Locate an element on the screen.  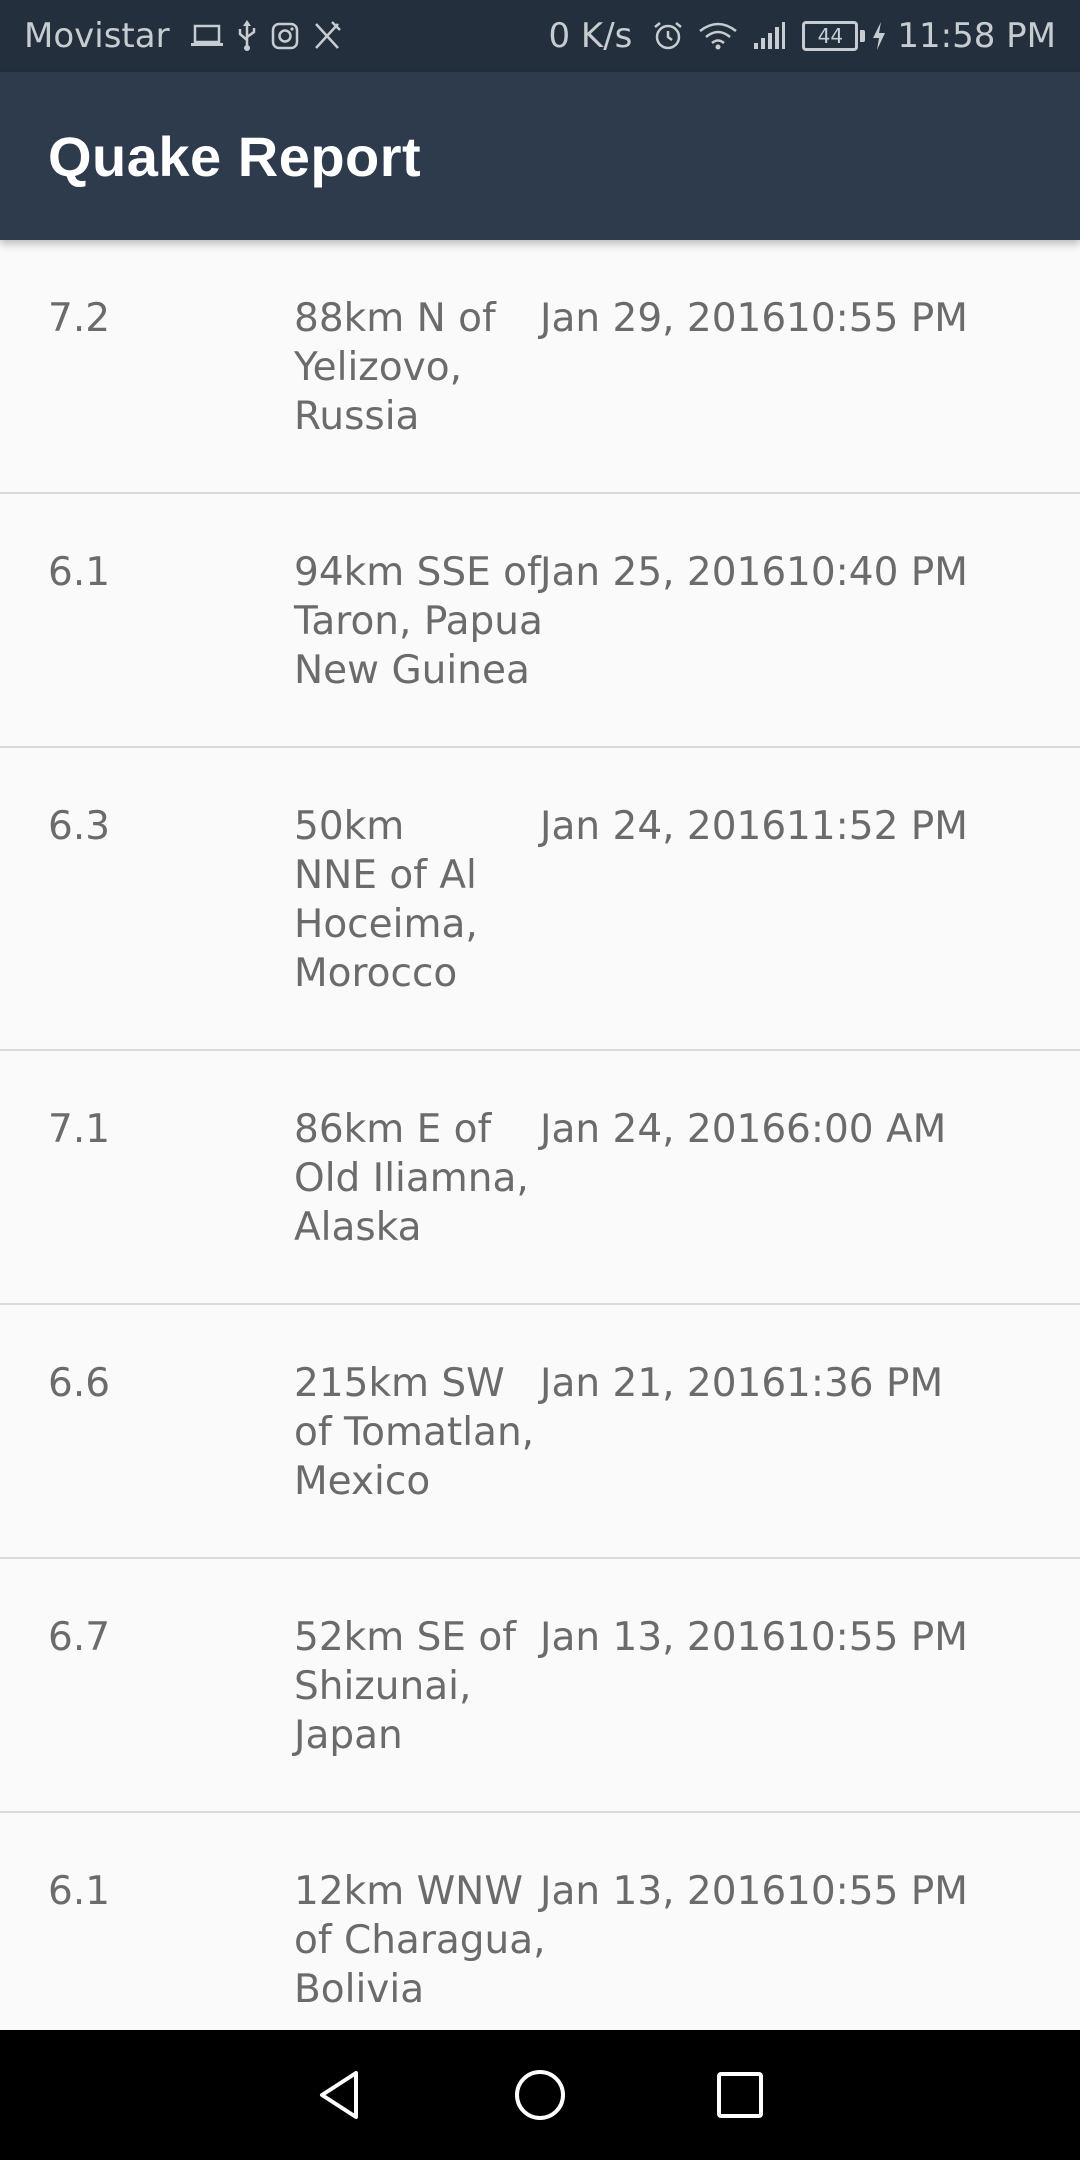
location-line: Taron, Papua is located at coordinates (418, 621).